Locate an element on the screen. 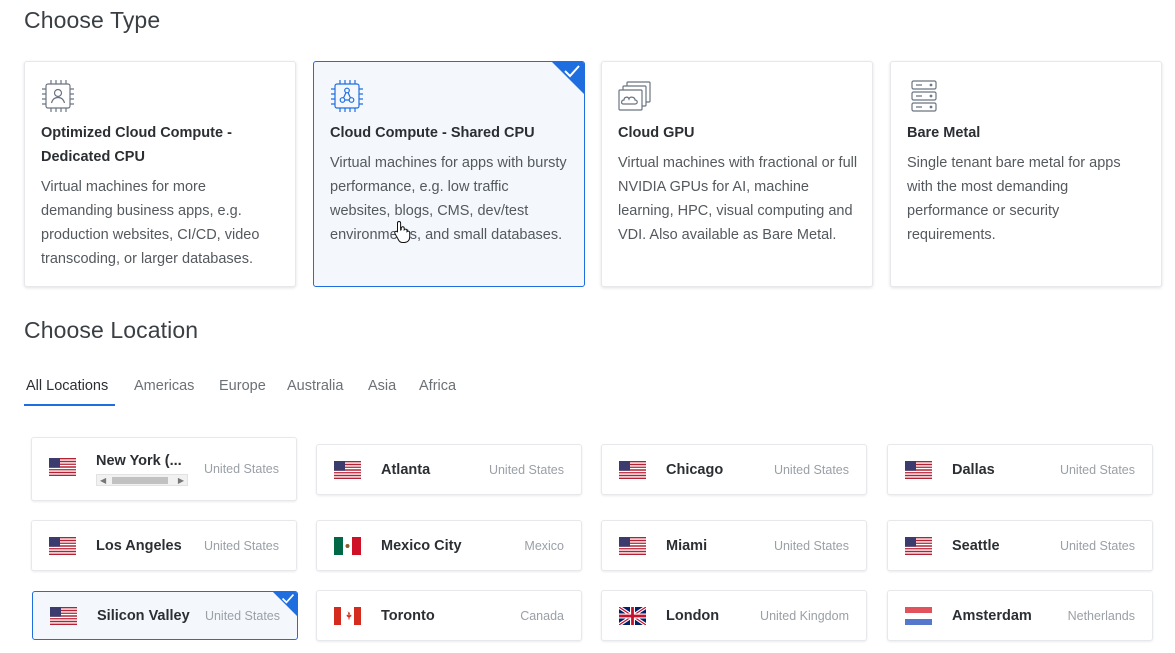 This screenshot has width=1175, height=653. tab-australia: Australia is located at coordinates (315, 388).